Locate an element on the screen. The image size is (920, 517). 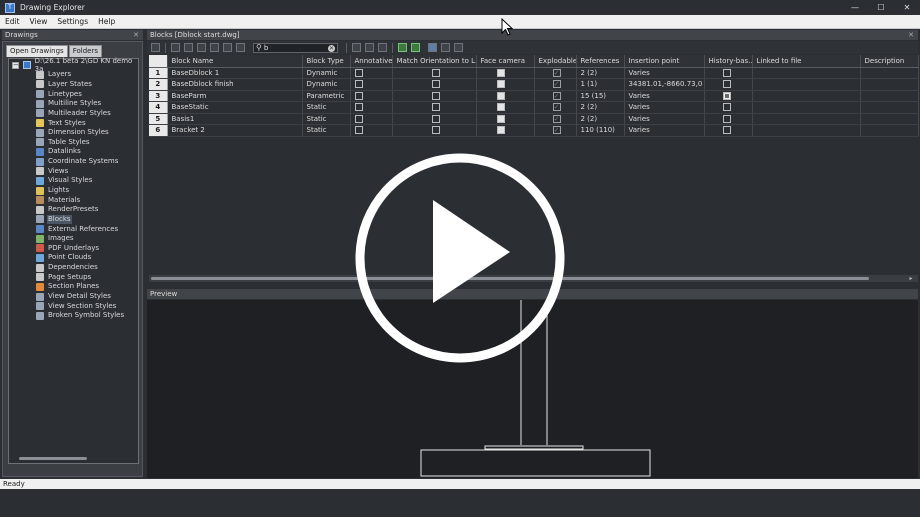
table-row: 6Bracket 2Static 110 (110)Varies is located at coordinates (534, 130).